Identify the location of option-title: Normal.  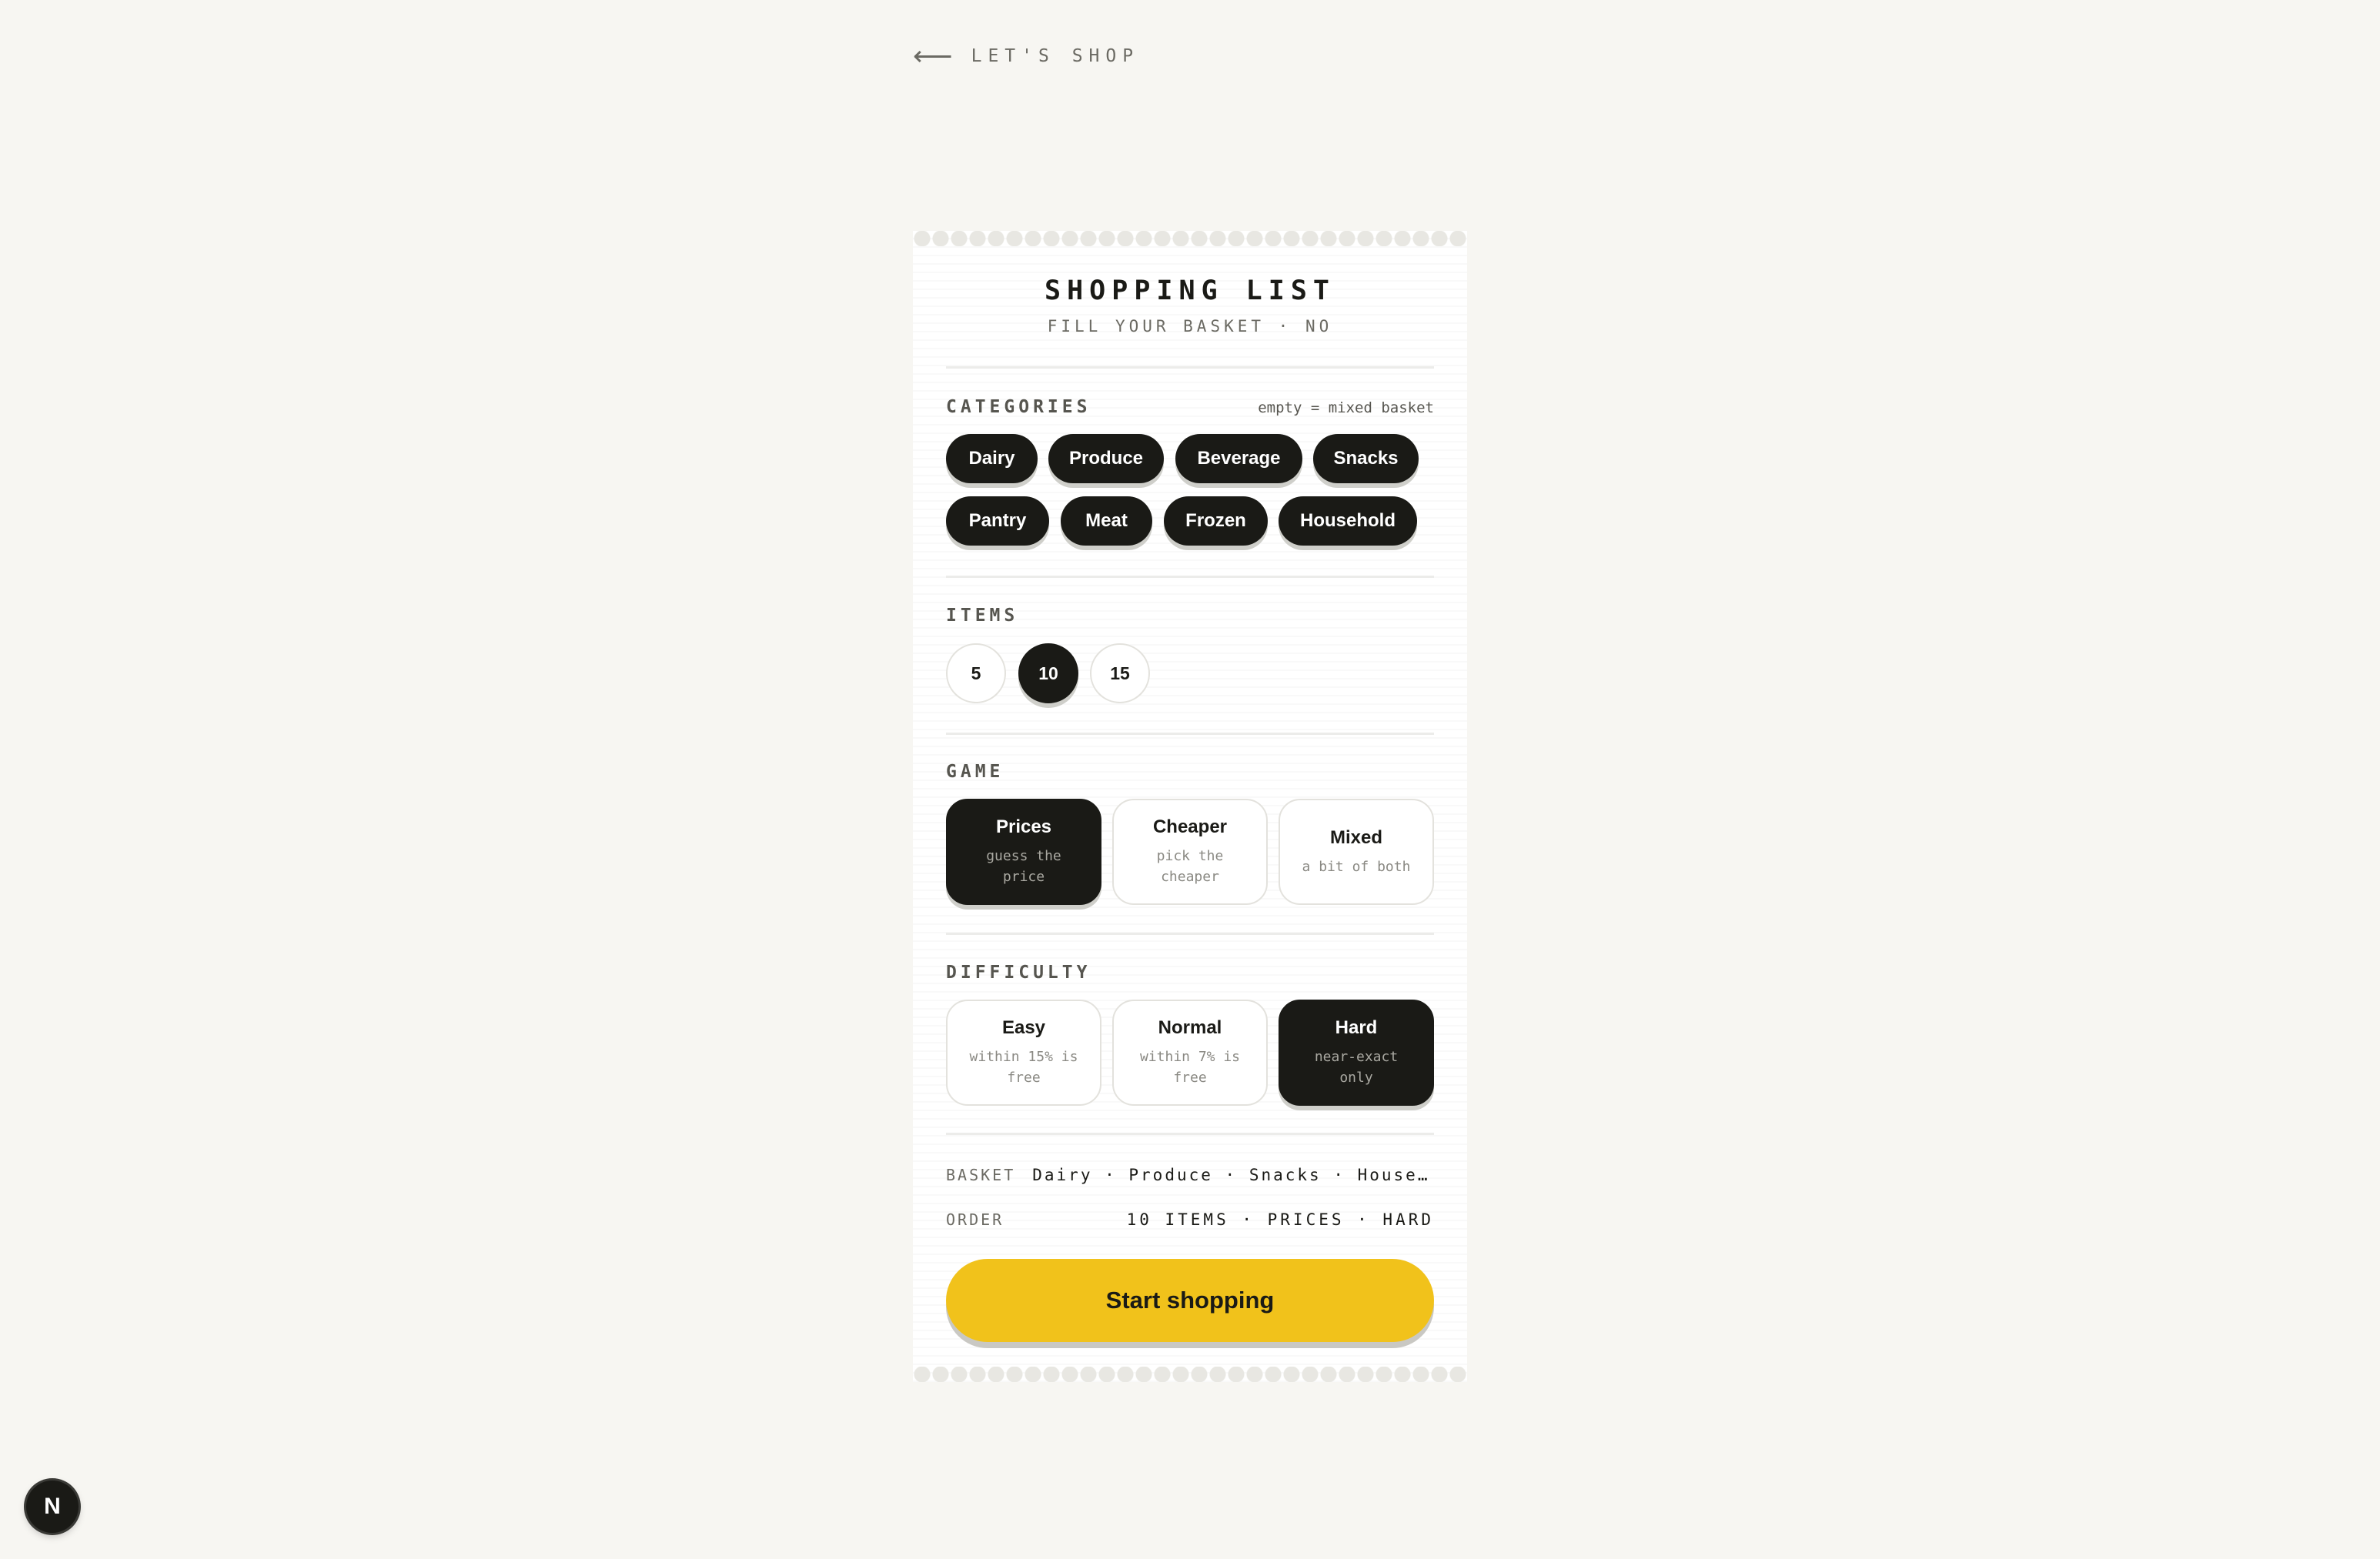
(1190, 1027).